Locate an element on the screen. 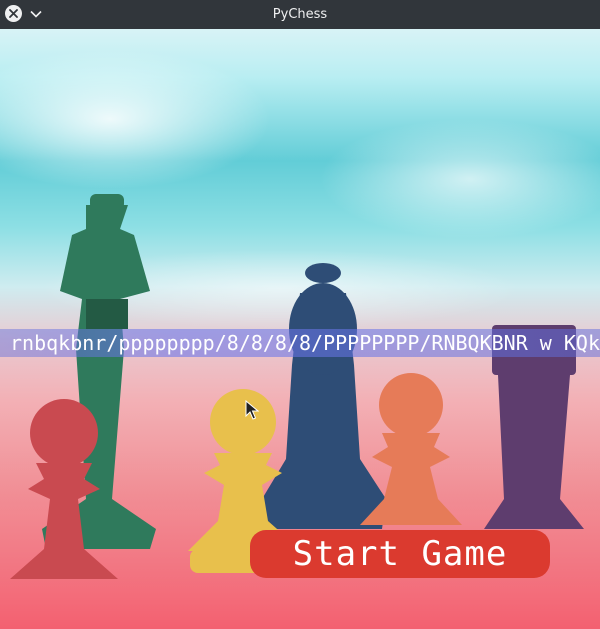 This screenshot has height=629, width=600. title-bar: PyChess is located at coordinates (300, 14).